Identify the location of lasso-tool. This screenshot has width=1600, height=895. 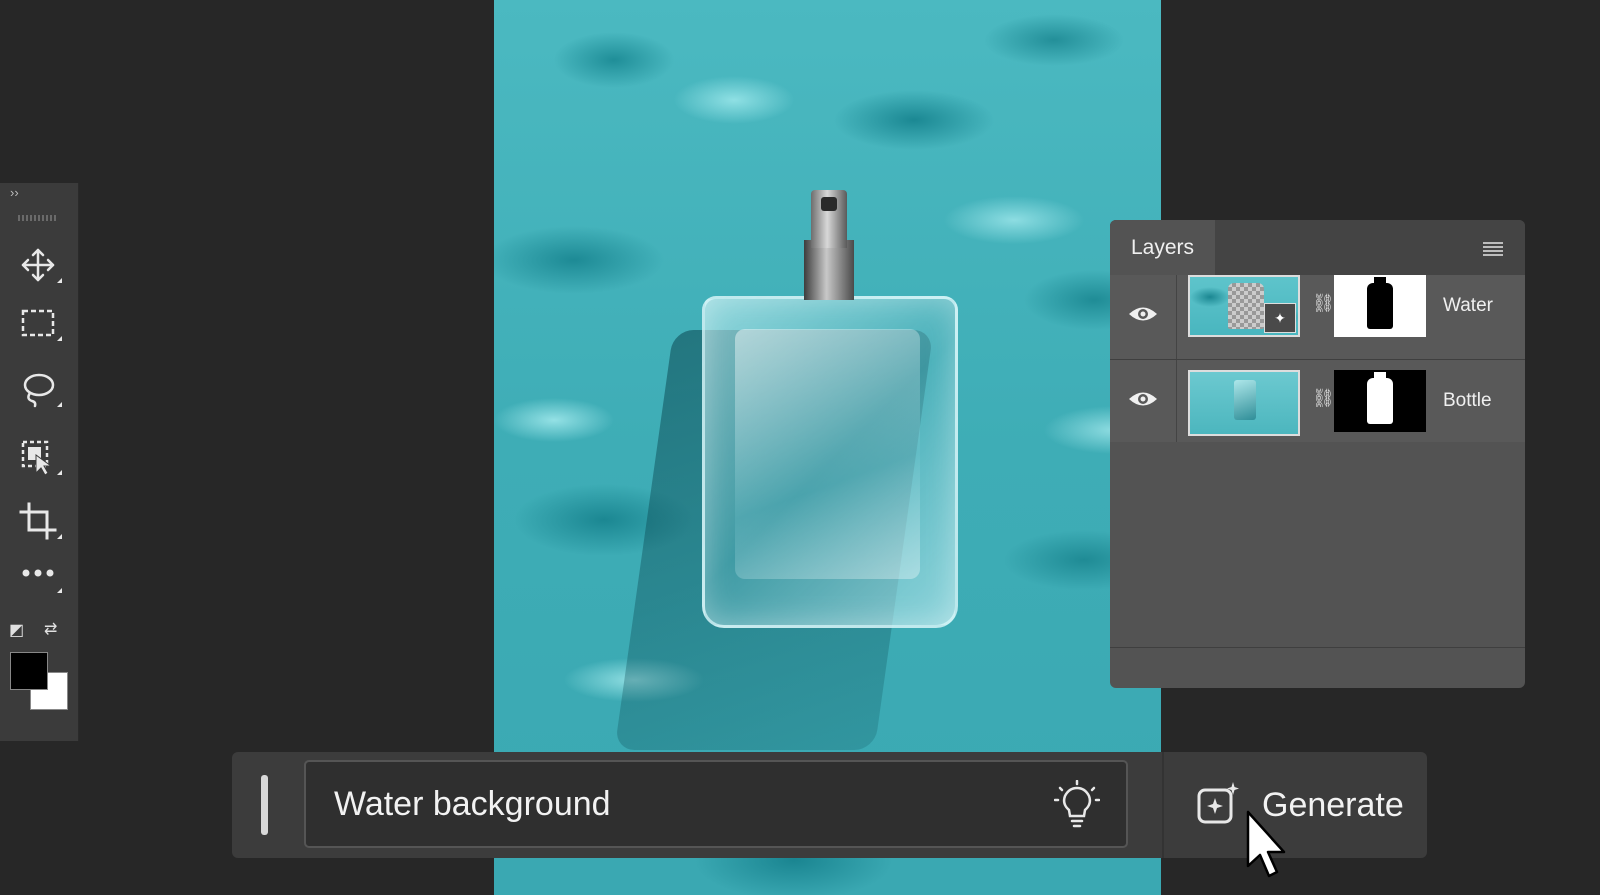
(40, 389).